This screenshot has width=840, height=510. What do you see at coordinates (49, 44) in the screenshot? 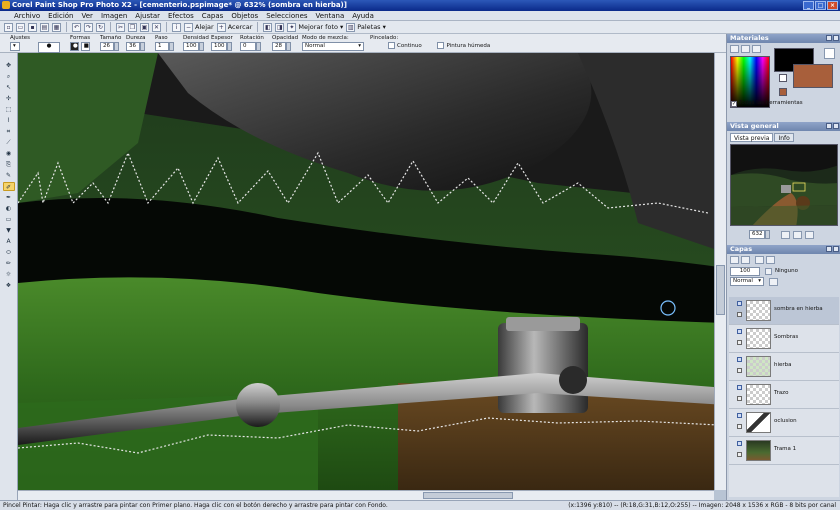
I see `brush-preview: ●` at bounding box center [49, 44].